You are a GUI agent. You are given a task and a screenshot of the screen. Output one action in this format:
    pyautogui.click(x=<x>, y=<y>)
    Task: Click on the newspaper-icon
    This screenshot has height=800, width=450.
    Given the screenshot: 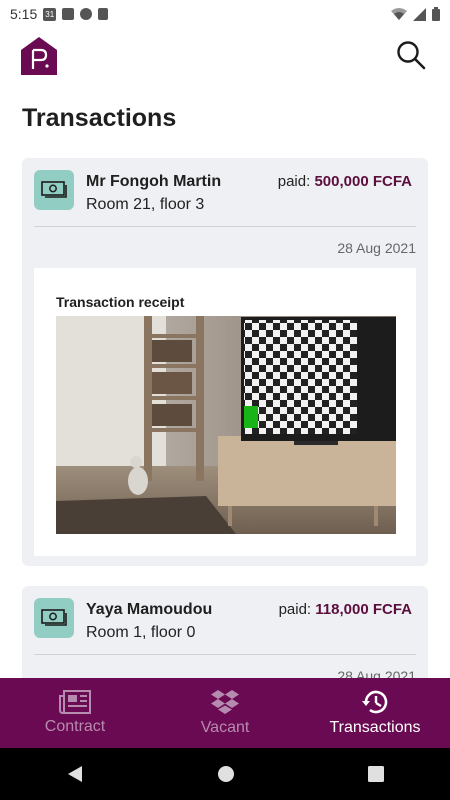 What is the action you would take?
    pyautogui.click(x=75, y=702)
    